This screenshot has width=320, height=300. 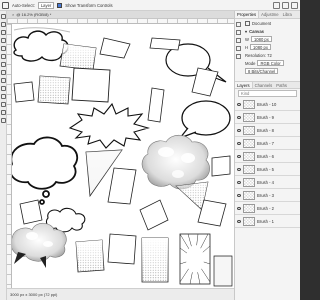 What do you see at coordinates (3, 104) in the screenshot?
I see `shape-tool` at bounding box center [3, 104].